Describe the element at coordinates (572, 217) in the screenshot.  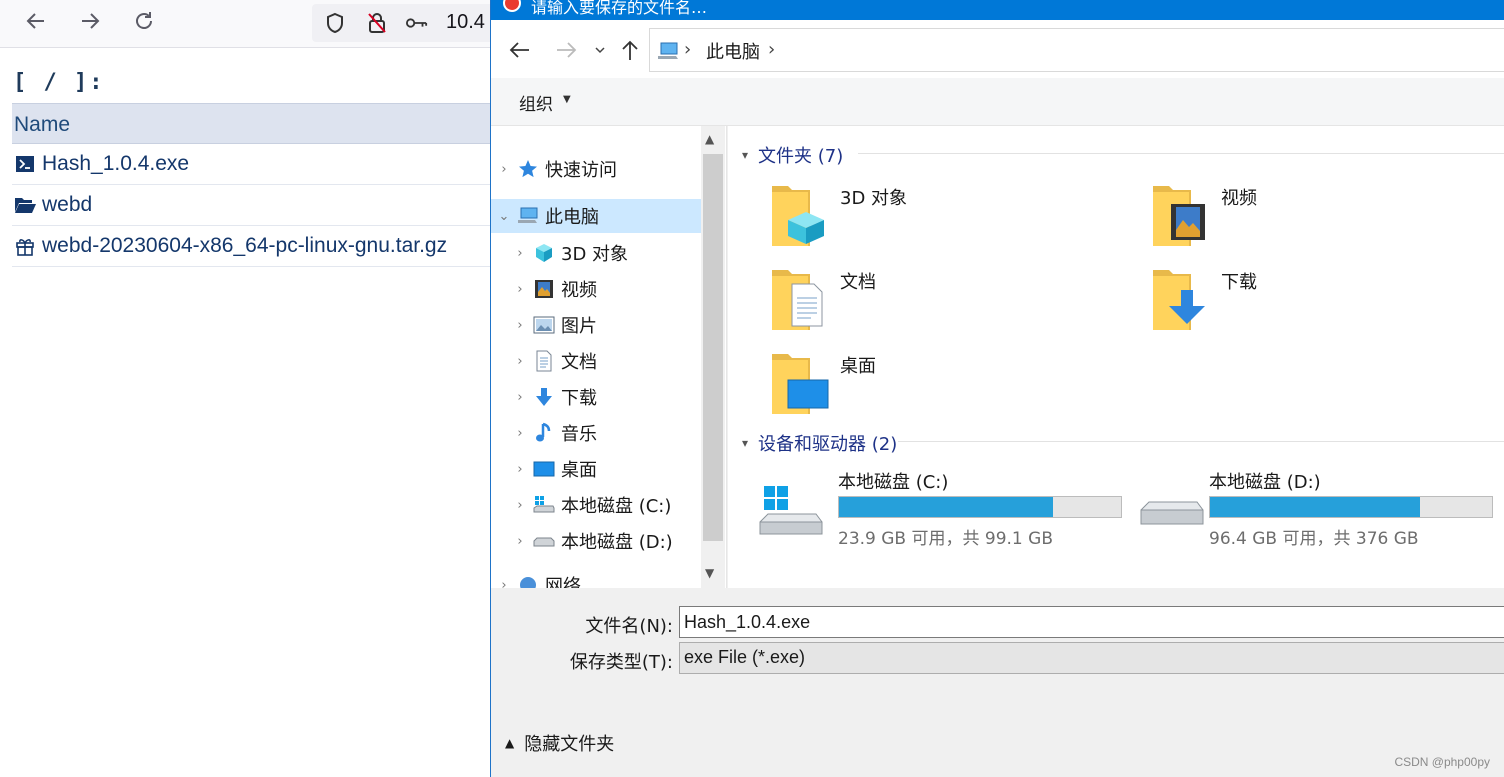
I see `nav-label: 此电脑` at that location.